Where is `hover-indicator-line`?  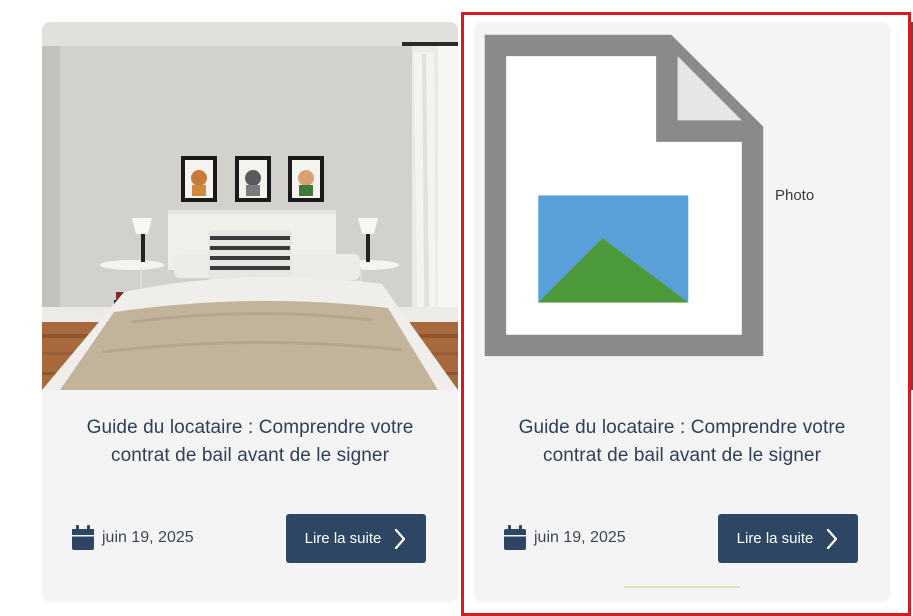 hover-indicator-line is located at coordinates (682, 587).